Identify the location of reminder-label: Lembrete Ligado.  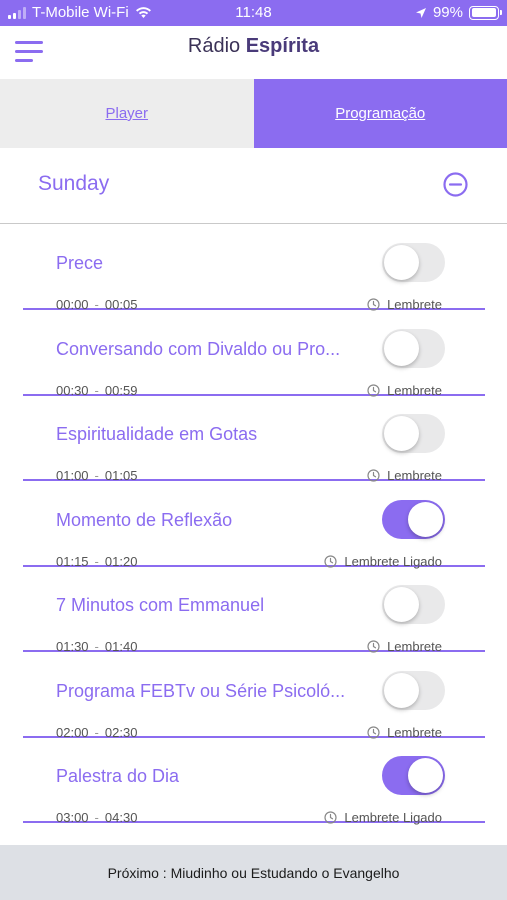
(393, 817).